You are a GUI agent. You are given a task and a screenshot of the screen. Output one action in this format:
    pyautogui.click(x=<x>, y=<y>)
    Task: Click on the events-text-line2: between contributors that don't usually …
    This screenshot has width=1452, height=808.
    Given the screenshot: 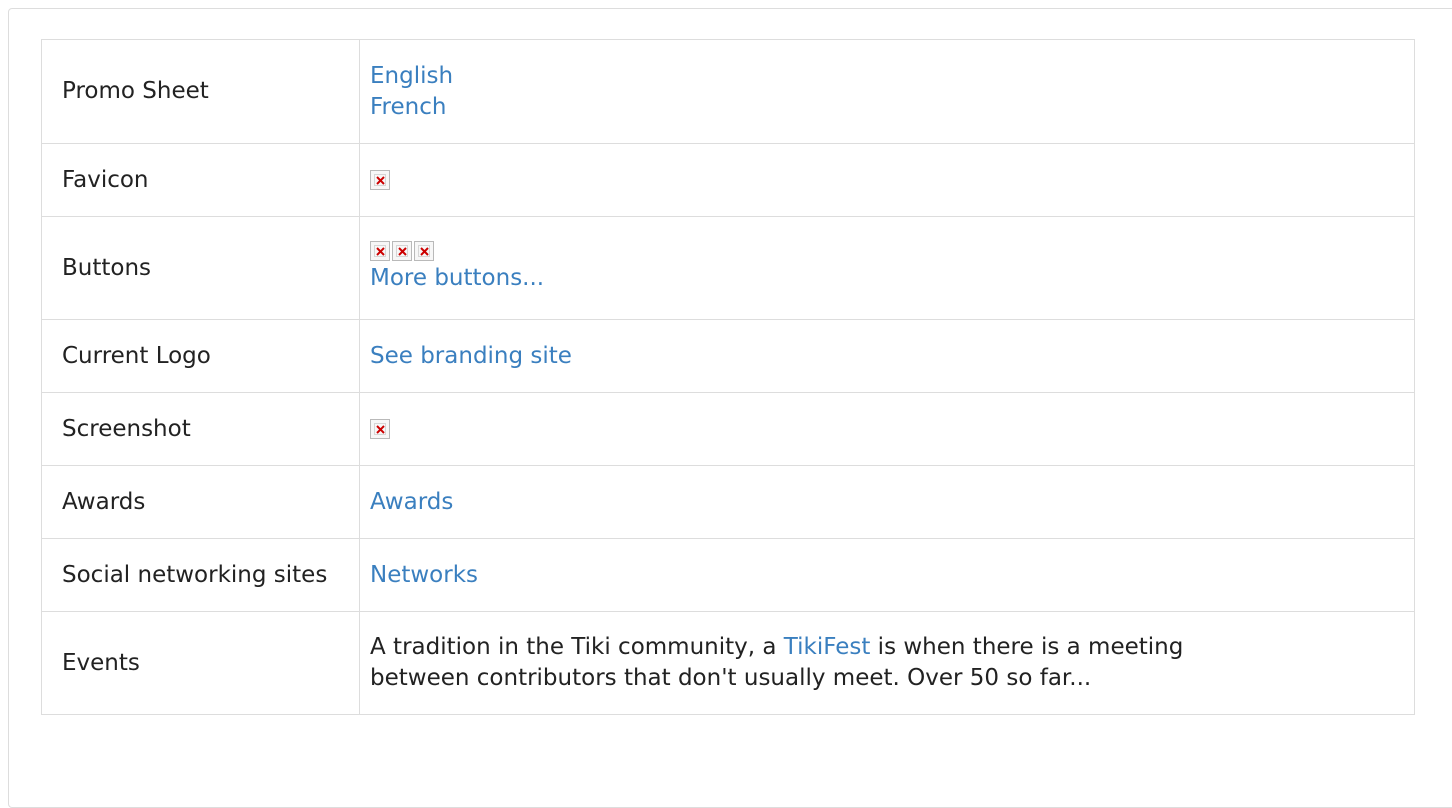 What is the action you would take?
    pyautogui.click(x=731, y=678)
    